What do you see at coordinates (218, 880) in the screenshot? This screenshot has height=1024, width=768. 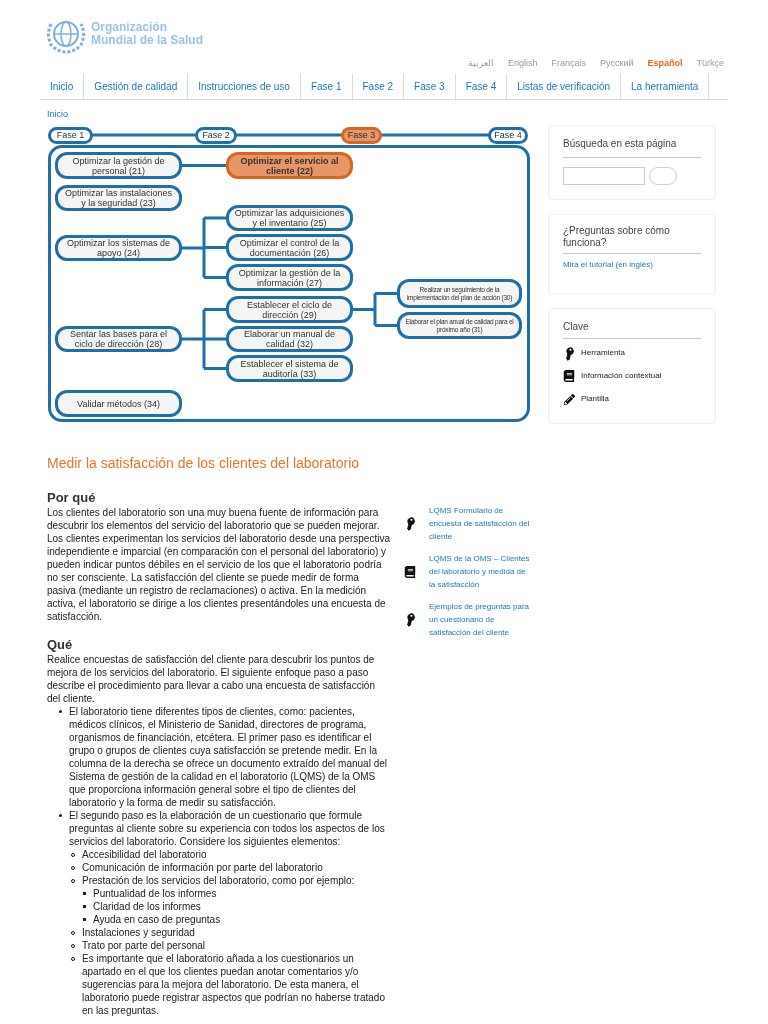 I see `list-item-text: Prestación de los servicios del laboratorio, como por ejemplo:` at bounding box center [218, 880].